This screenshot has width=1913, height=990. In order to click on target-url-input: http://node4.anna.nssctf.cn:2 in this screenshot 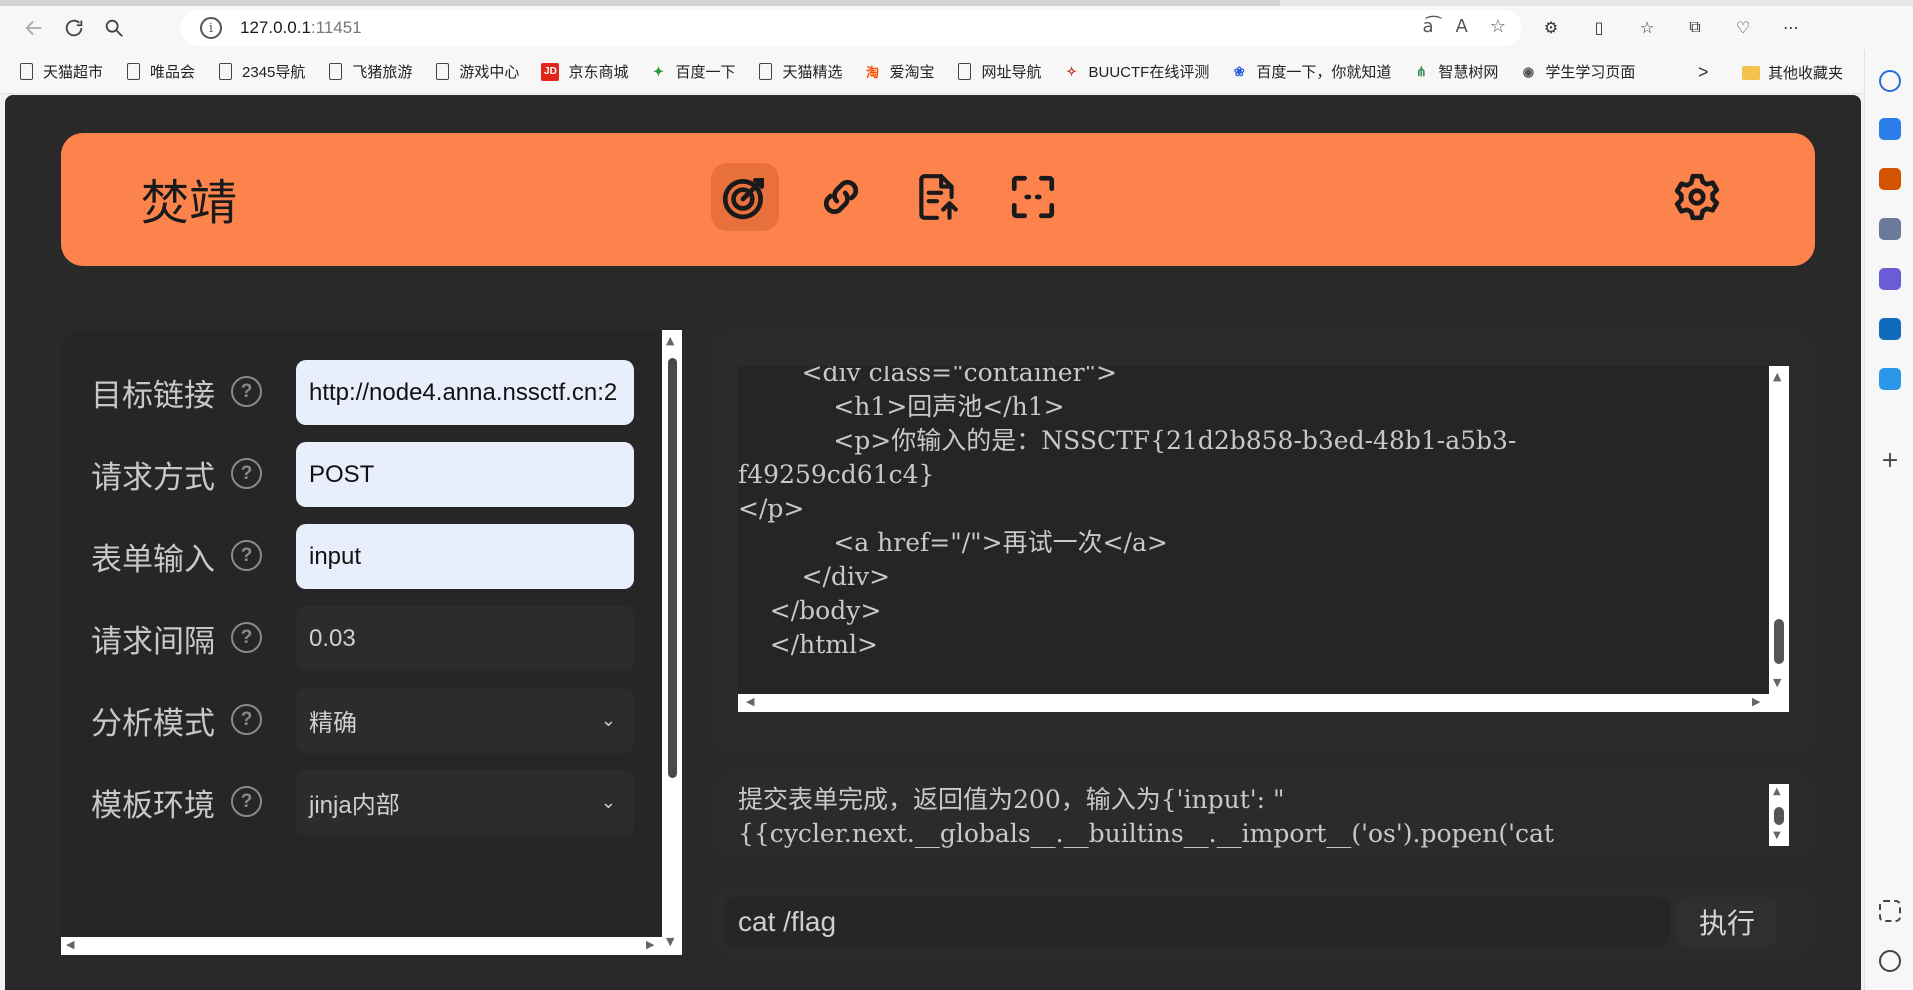, I will do `click(465, 392)`.